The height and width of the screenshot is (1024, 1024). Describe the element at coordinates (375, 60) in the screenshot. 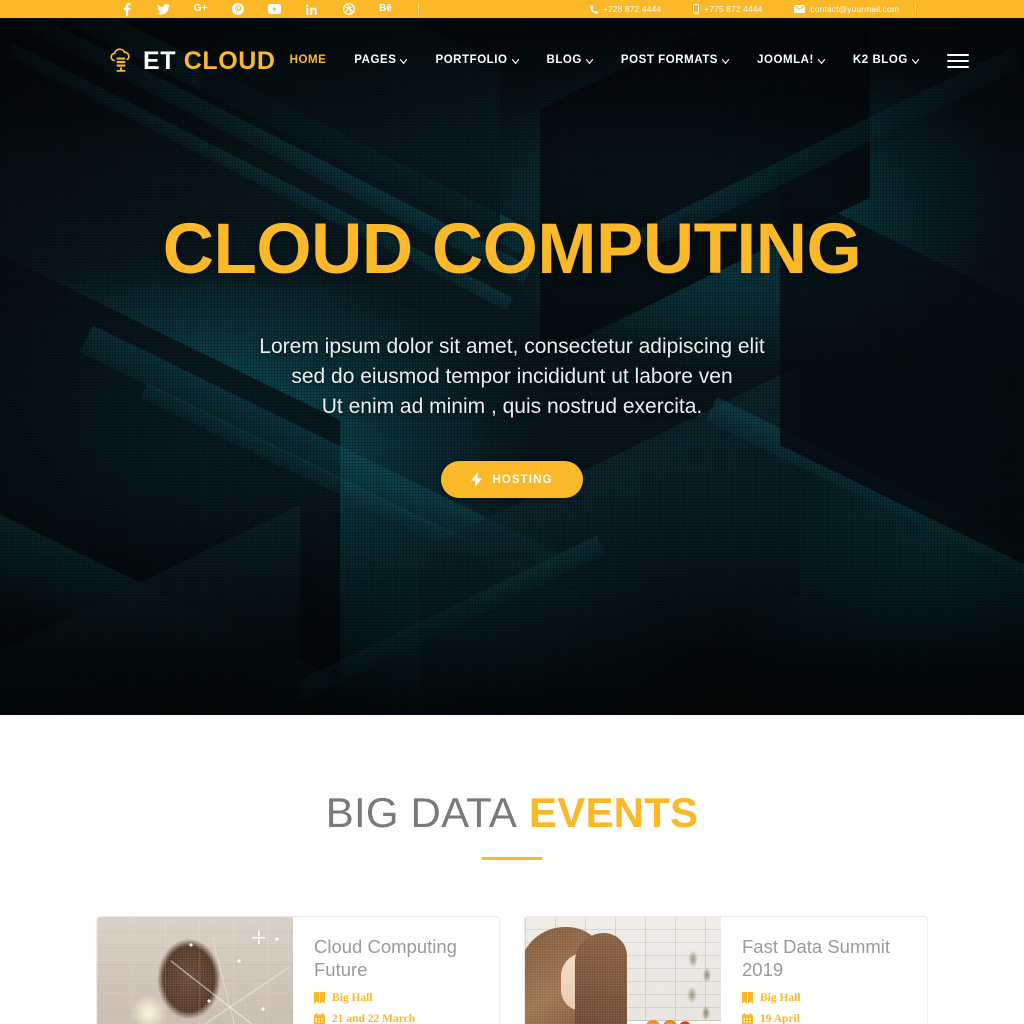

I see `nav-label: PAGES` at that location.